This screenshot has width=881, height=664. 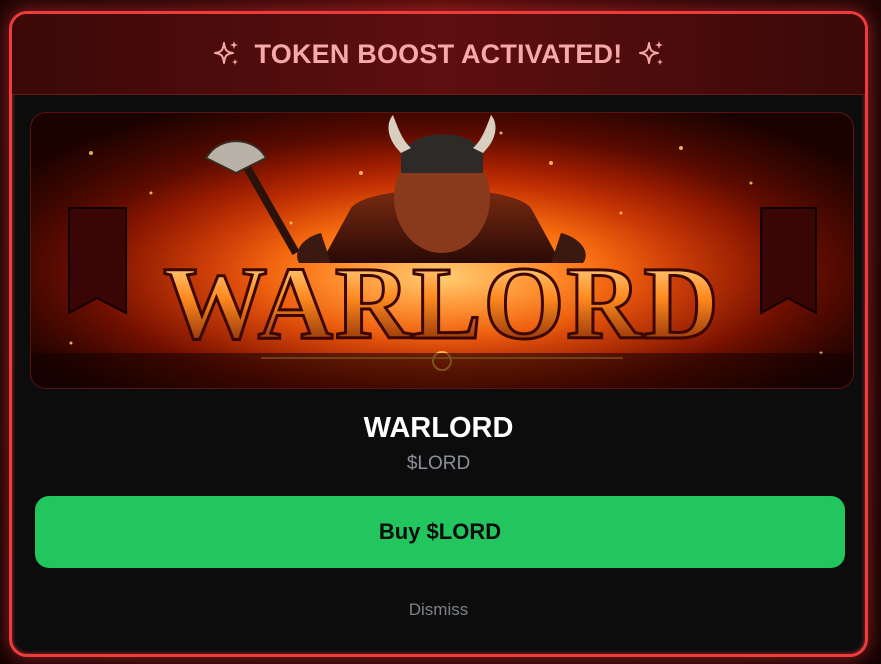 I want to click on modal-header: TOKEN BOOST ACTIVATED!, so click(x=438, y=54).